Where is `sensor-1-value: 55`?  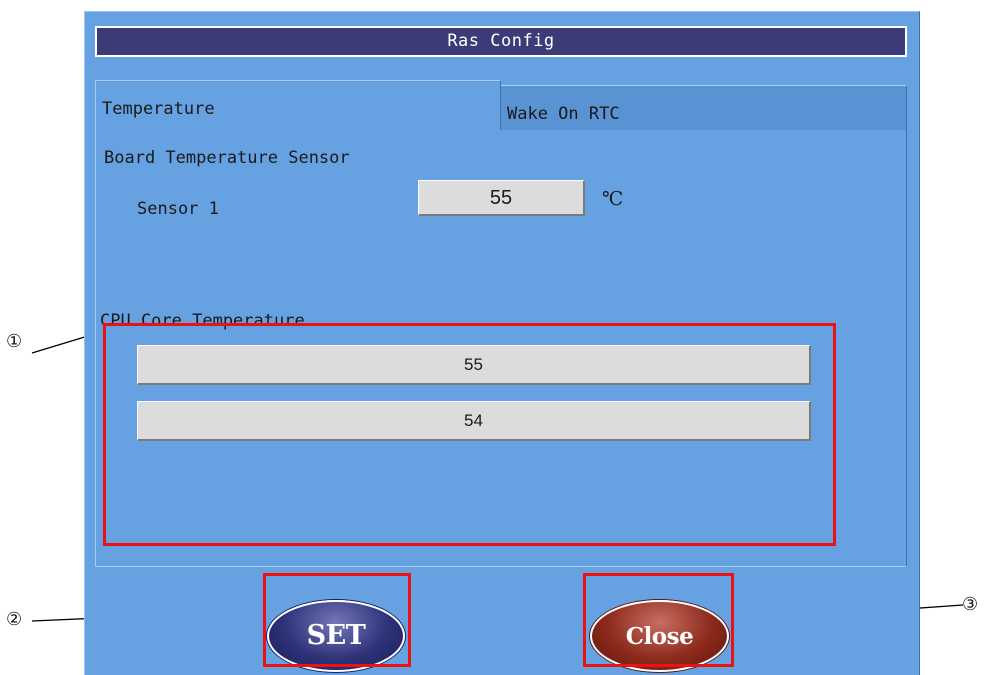 sensor-1-value: 55 is located at coordinates (501, 198).